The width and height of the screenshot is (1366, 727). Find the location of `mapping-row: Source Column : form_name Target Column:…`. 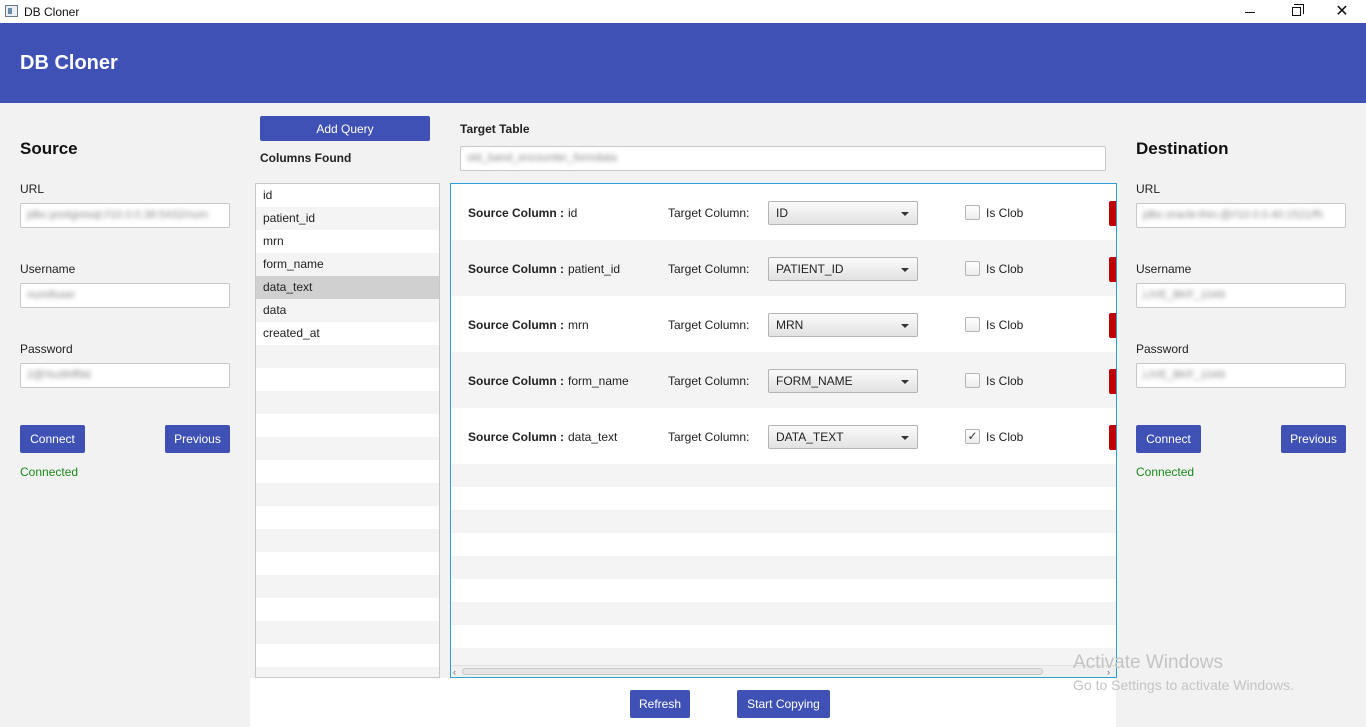

mapping-row: Source Column : form_name Target Column:… is located at coordinates (783, 380).